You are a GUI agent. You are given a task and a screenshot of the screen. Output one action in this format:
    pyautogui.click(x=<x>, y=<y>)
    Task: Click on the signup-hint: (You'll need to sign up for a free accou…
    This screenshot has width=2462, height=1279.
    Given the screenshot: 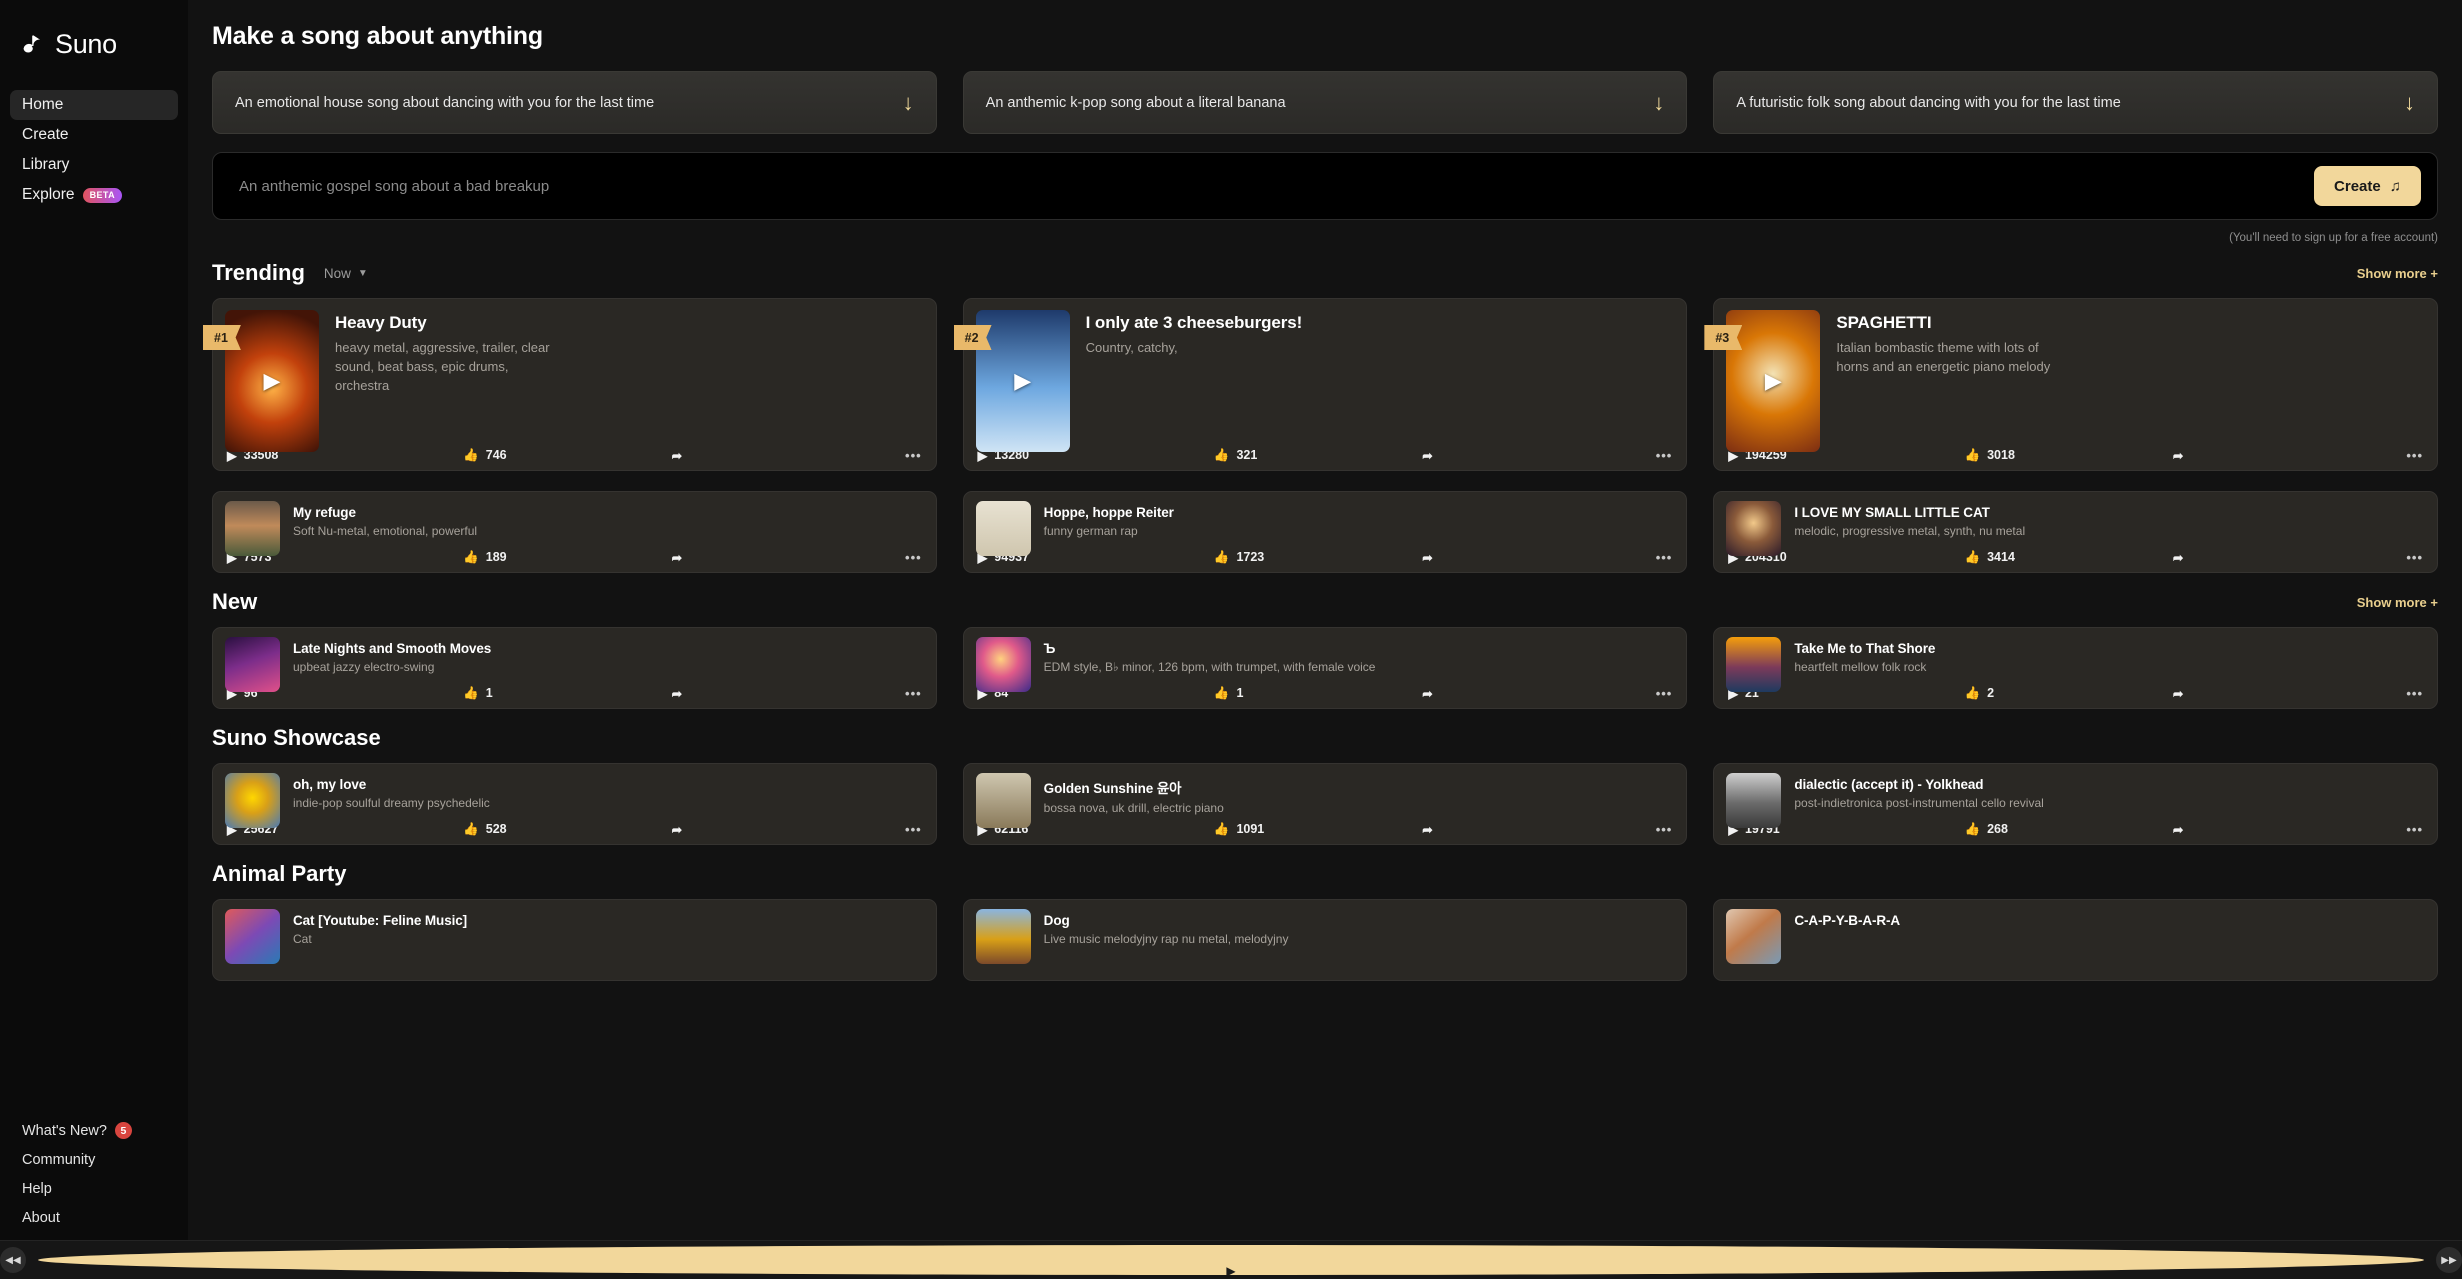 What is the action you would take?
    pyautogui.click(x=2333, y=238)
    